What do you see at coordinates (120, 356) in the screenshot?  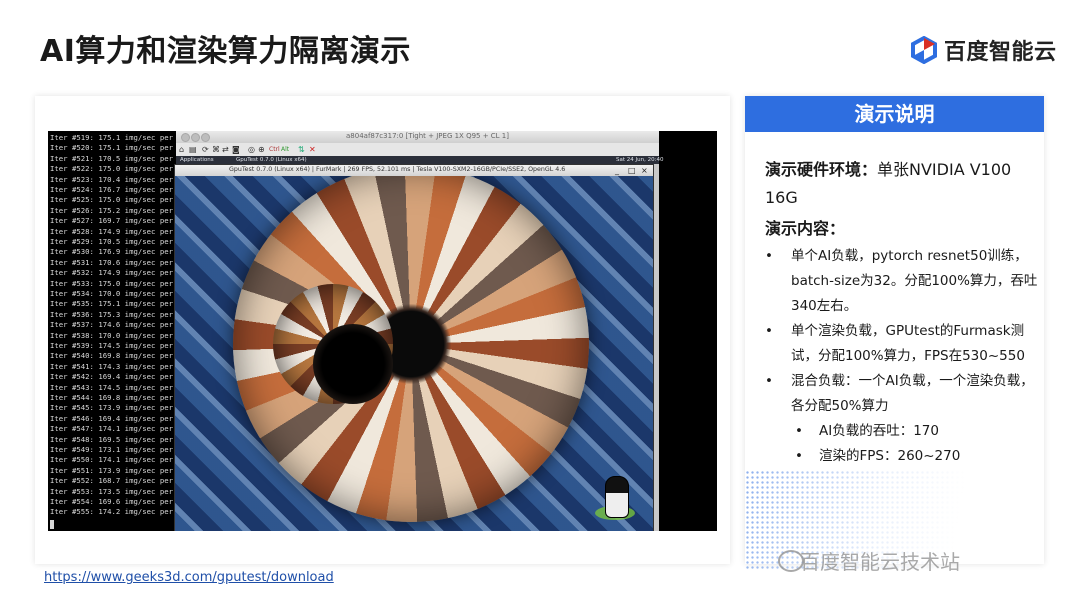 I see `terminal-line: Iter #540: 169.8 img/sec per GPU` at bounding box center [120, 356].